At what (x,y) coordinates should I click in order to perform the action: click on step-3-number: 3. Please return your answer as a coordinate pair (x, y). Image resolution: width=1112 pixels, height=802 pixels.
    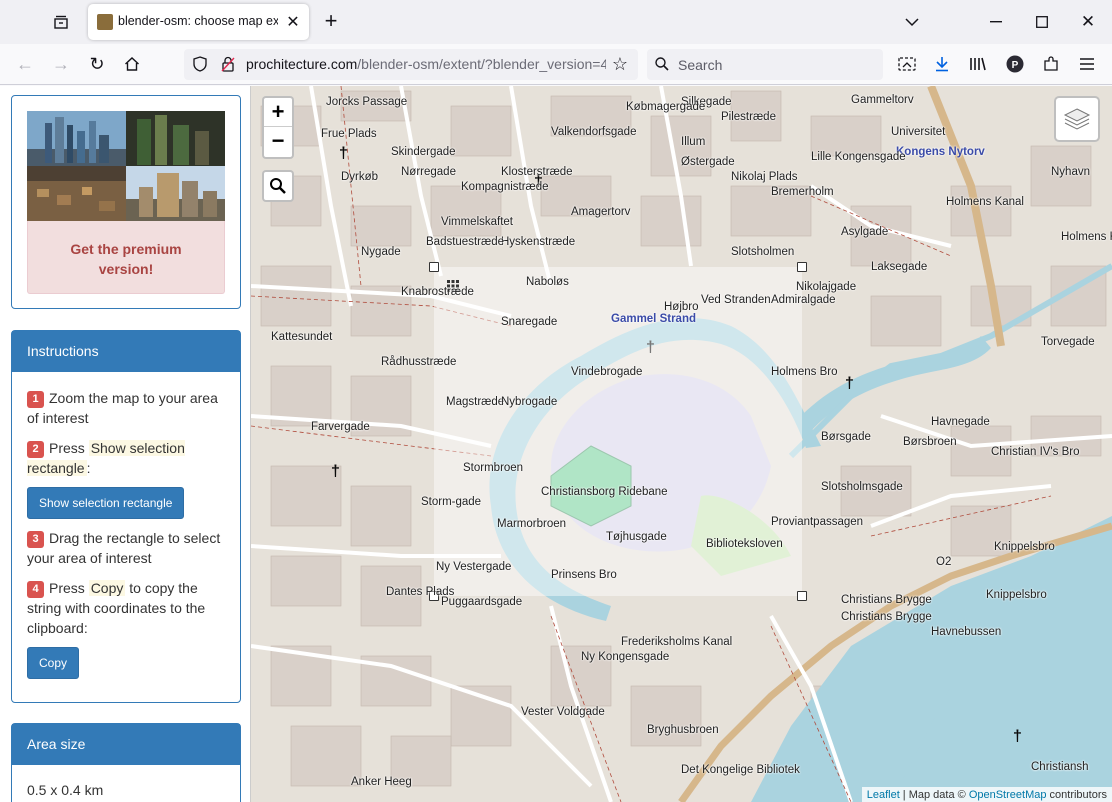
    Looking at the image, I should click on (35, 539).